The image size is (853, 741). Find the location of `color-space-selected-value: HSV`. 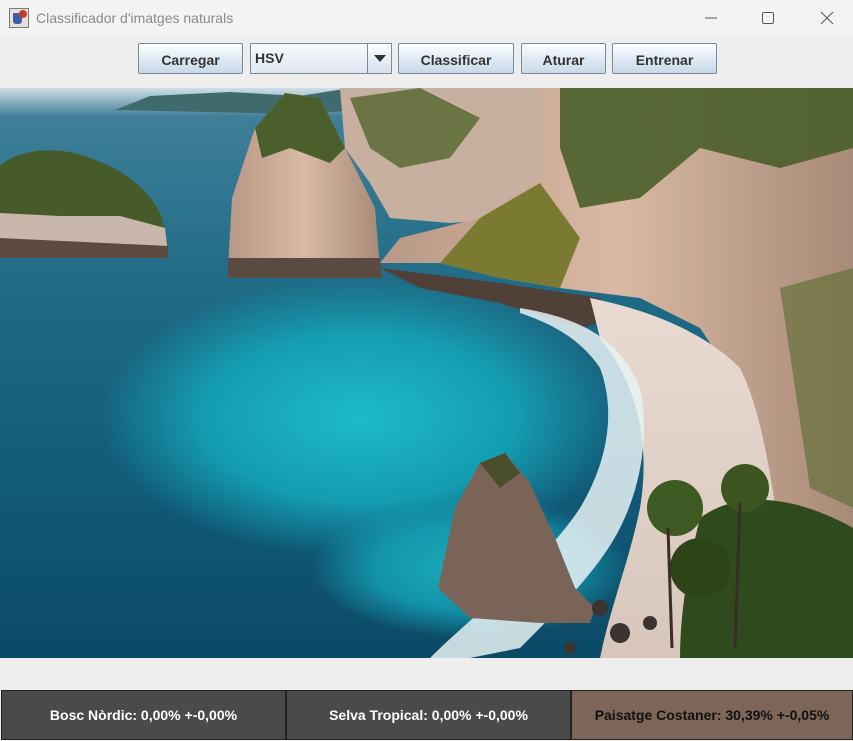

color-space-selected-value: HSV is located at coordinates (269, 58).